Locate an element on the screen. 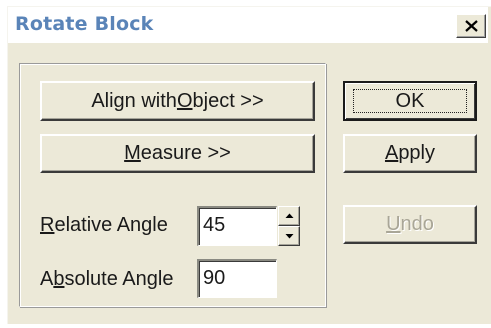 This screenshot has height=328, width=491. relative-angle-label: Relative Angle is located at coordinates (104, 225).